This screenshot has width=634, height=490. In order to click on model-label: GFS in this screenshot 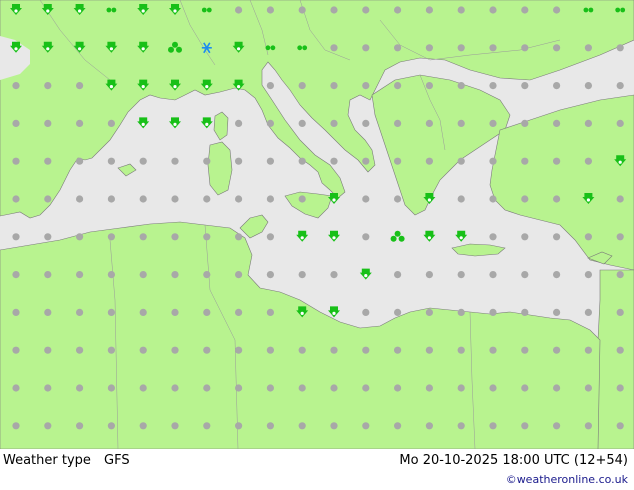, I will do `click(117, 460)`.